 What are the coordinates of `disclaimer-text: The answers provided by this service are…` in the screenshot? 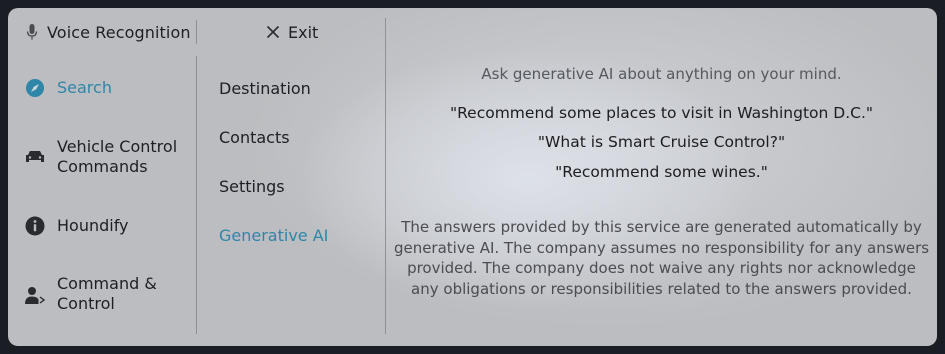 It's located at (661, 258).